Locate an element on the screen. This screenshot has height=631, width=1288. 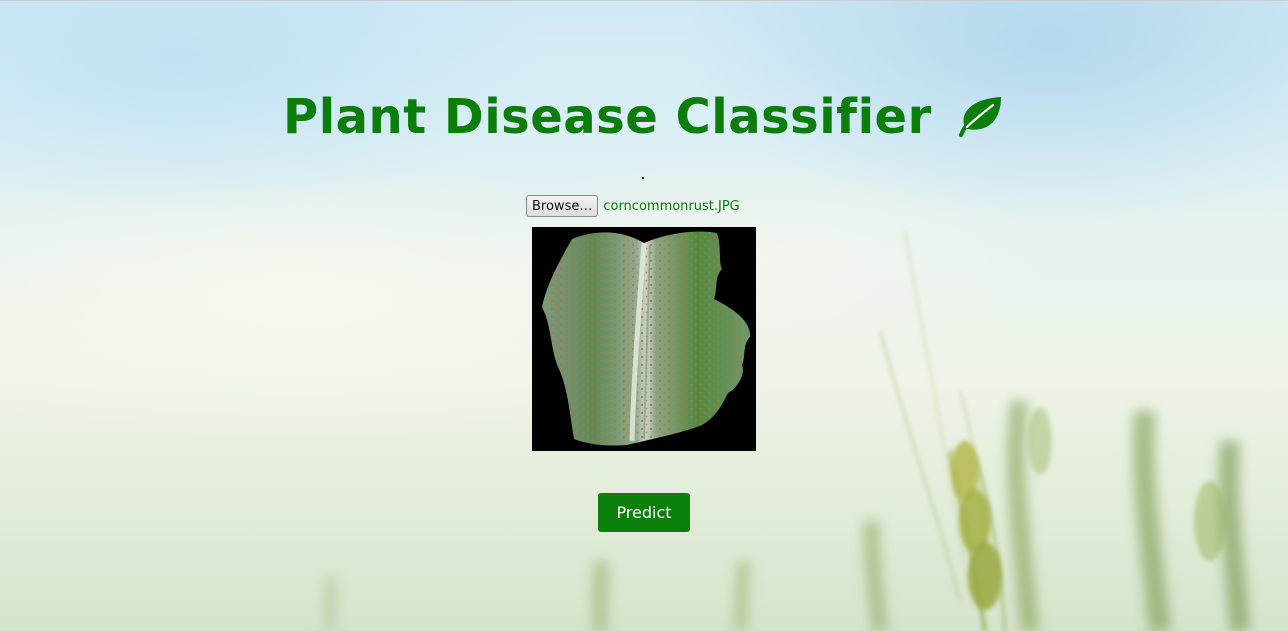
page-title-text: Plant Disease Classifier is located at coordinates (607, 117).